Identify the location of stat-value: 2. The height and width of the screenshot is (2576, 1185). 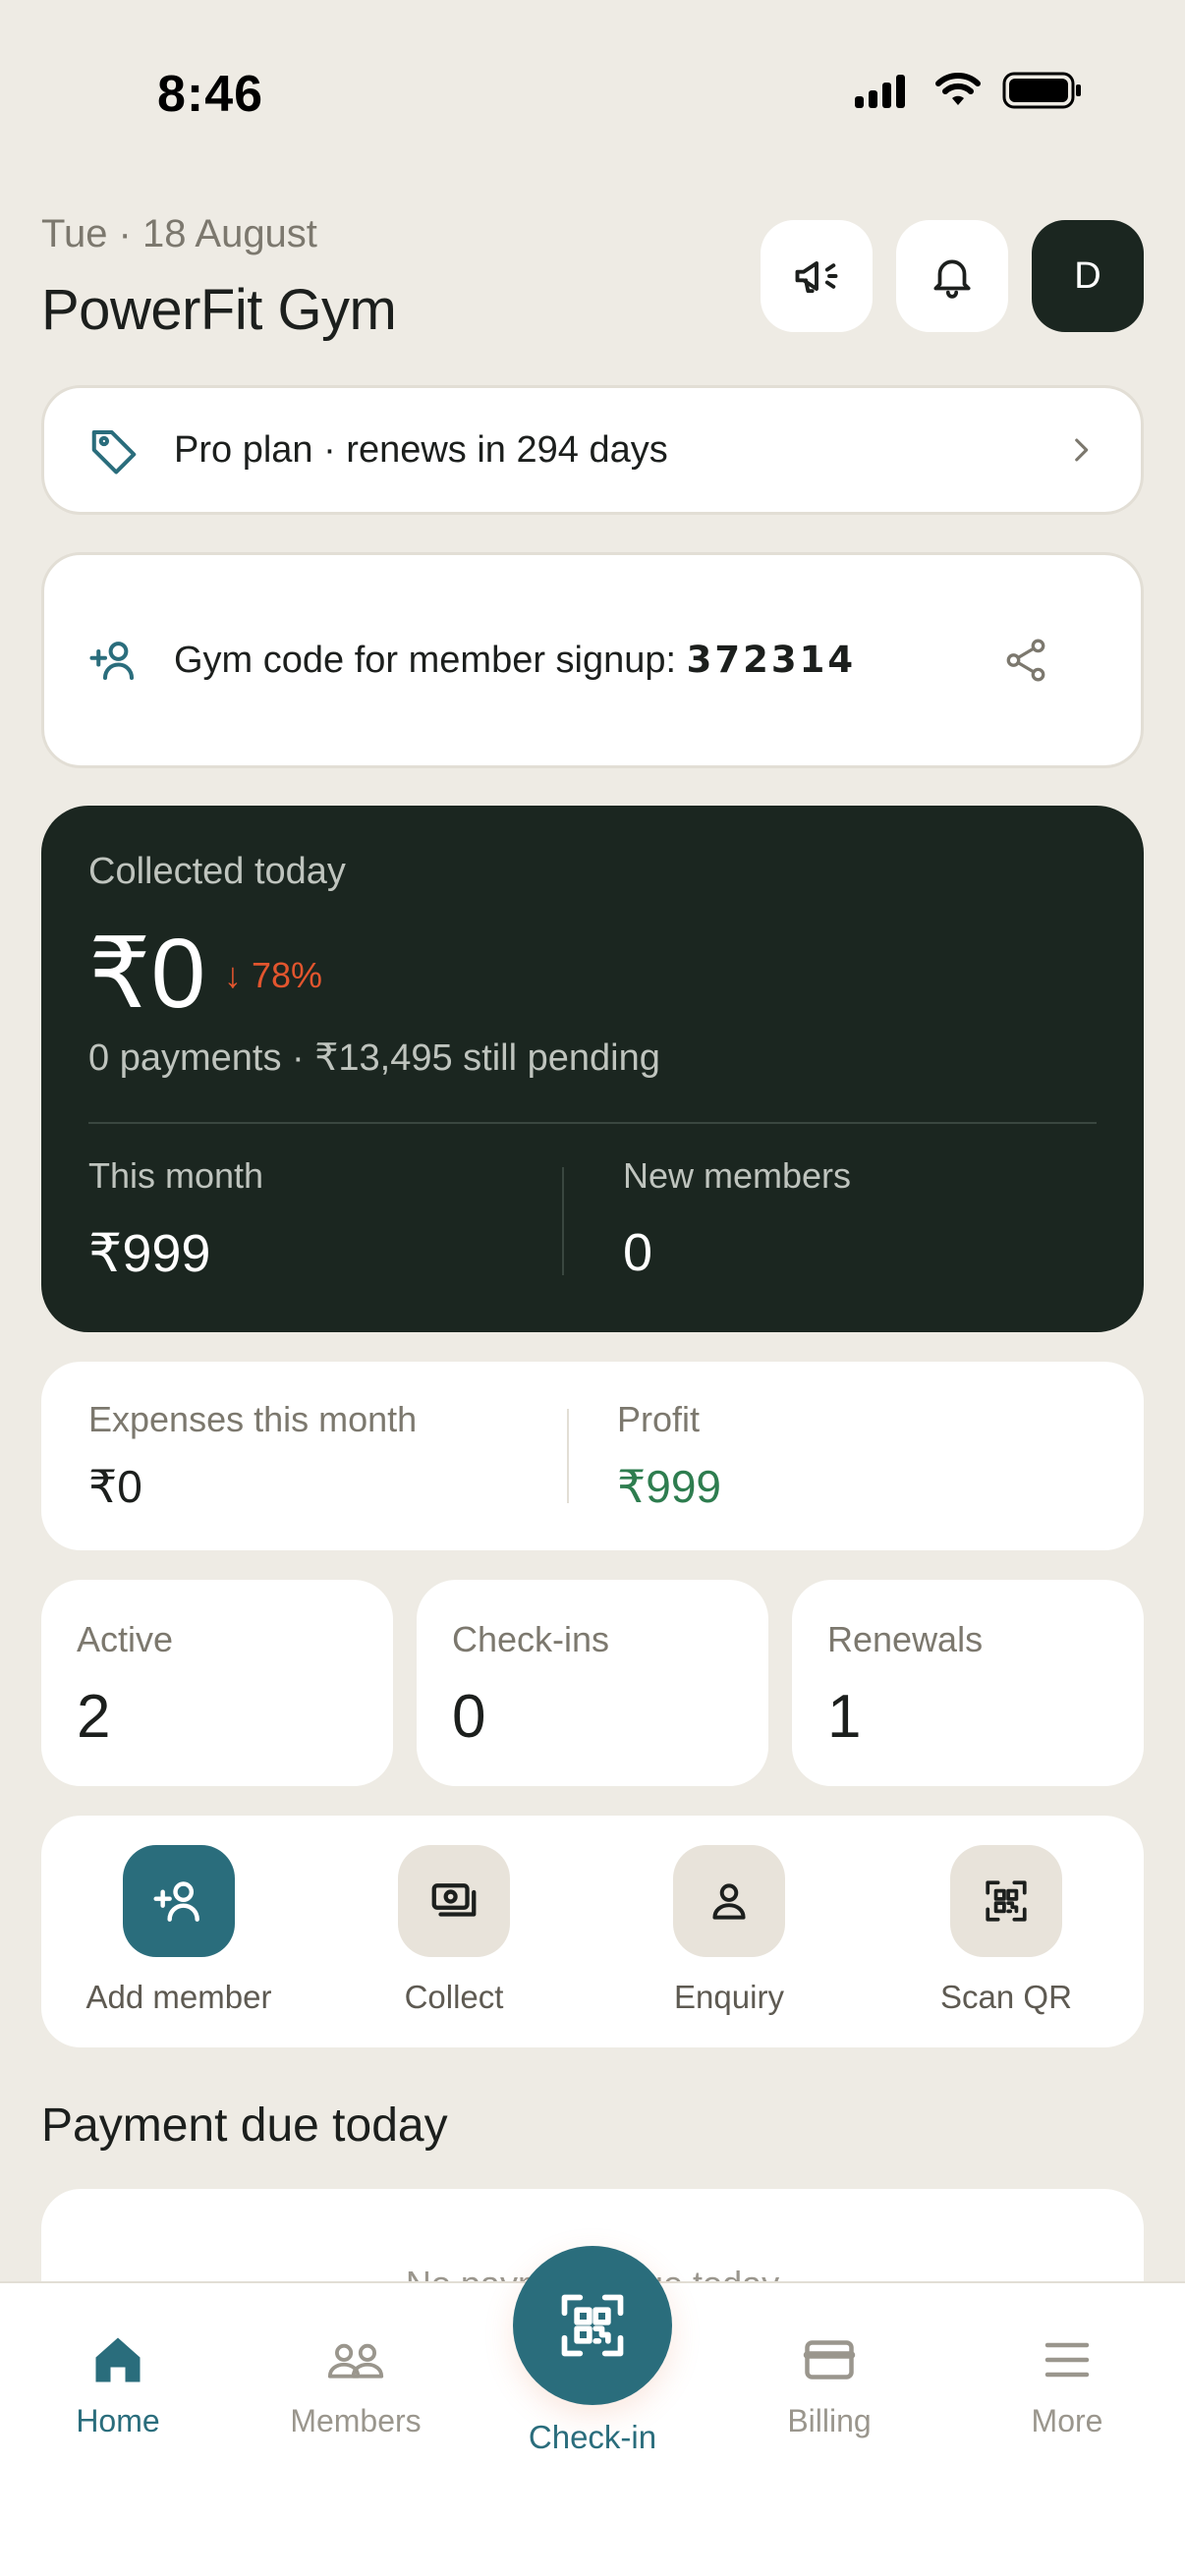
(94, 1717).